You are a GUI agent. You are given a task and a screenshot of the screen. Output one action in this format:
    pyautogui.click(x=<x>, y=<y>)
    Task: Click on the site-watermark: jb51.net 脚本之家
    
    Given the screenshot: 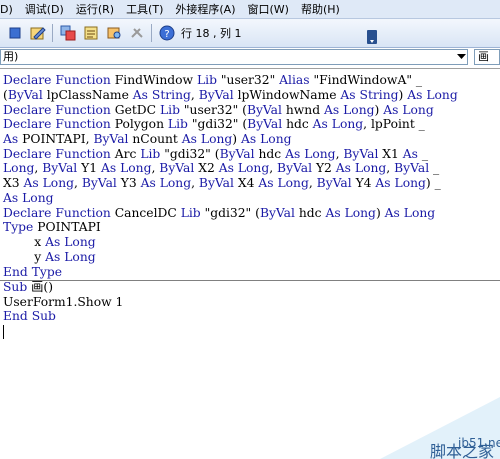 What is the action you would take?
    pyautogui.click(x=440, y=428)
    